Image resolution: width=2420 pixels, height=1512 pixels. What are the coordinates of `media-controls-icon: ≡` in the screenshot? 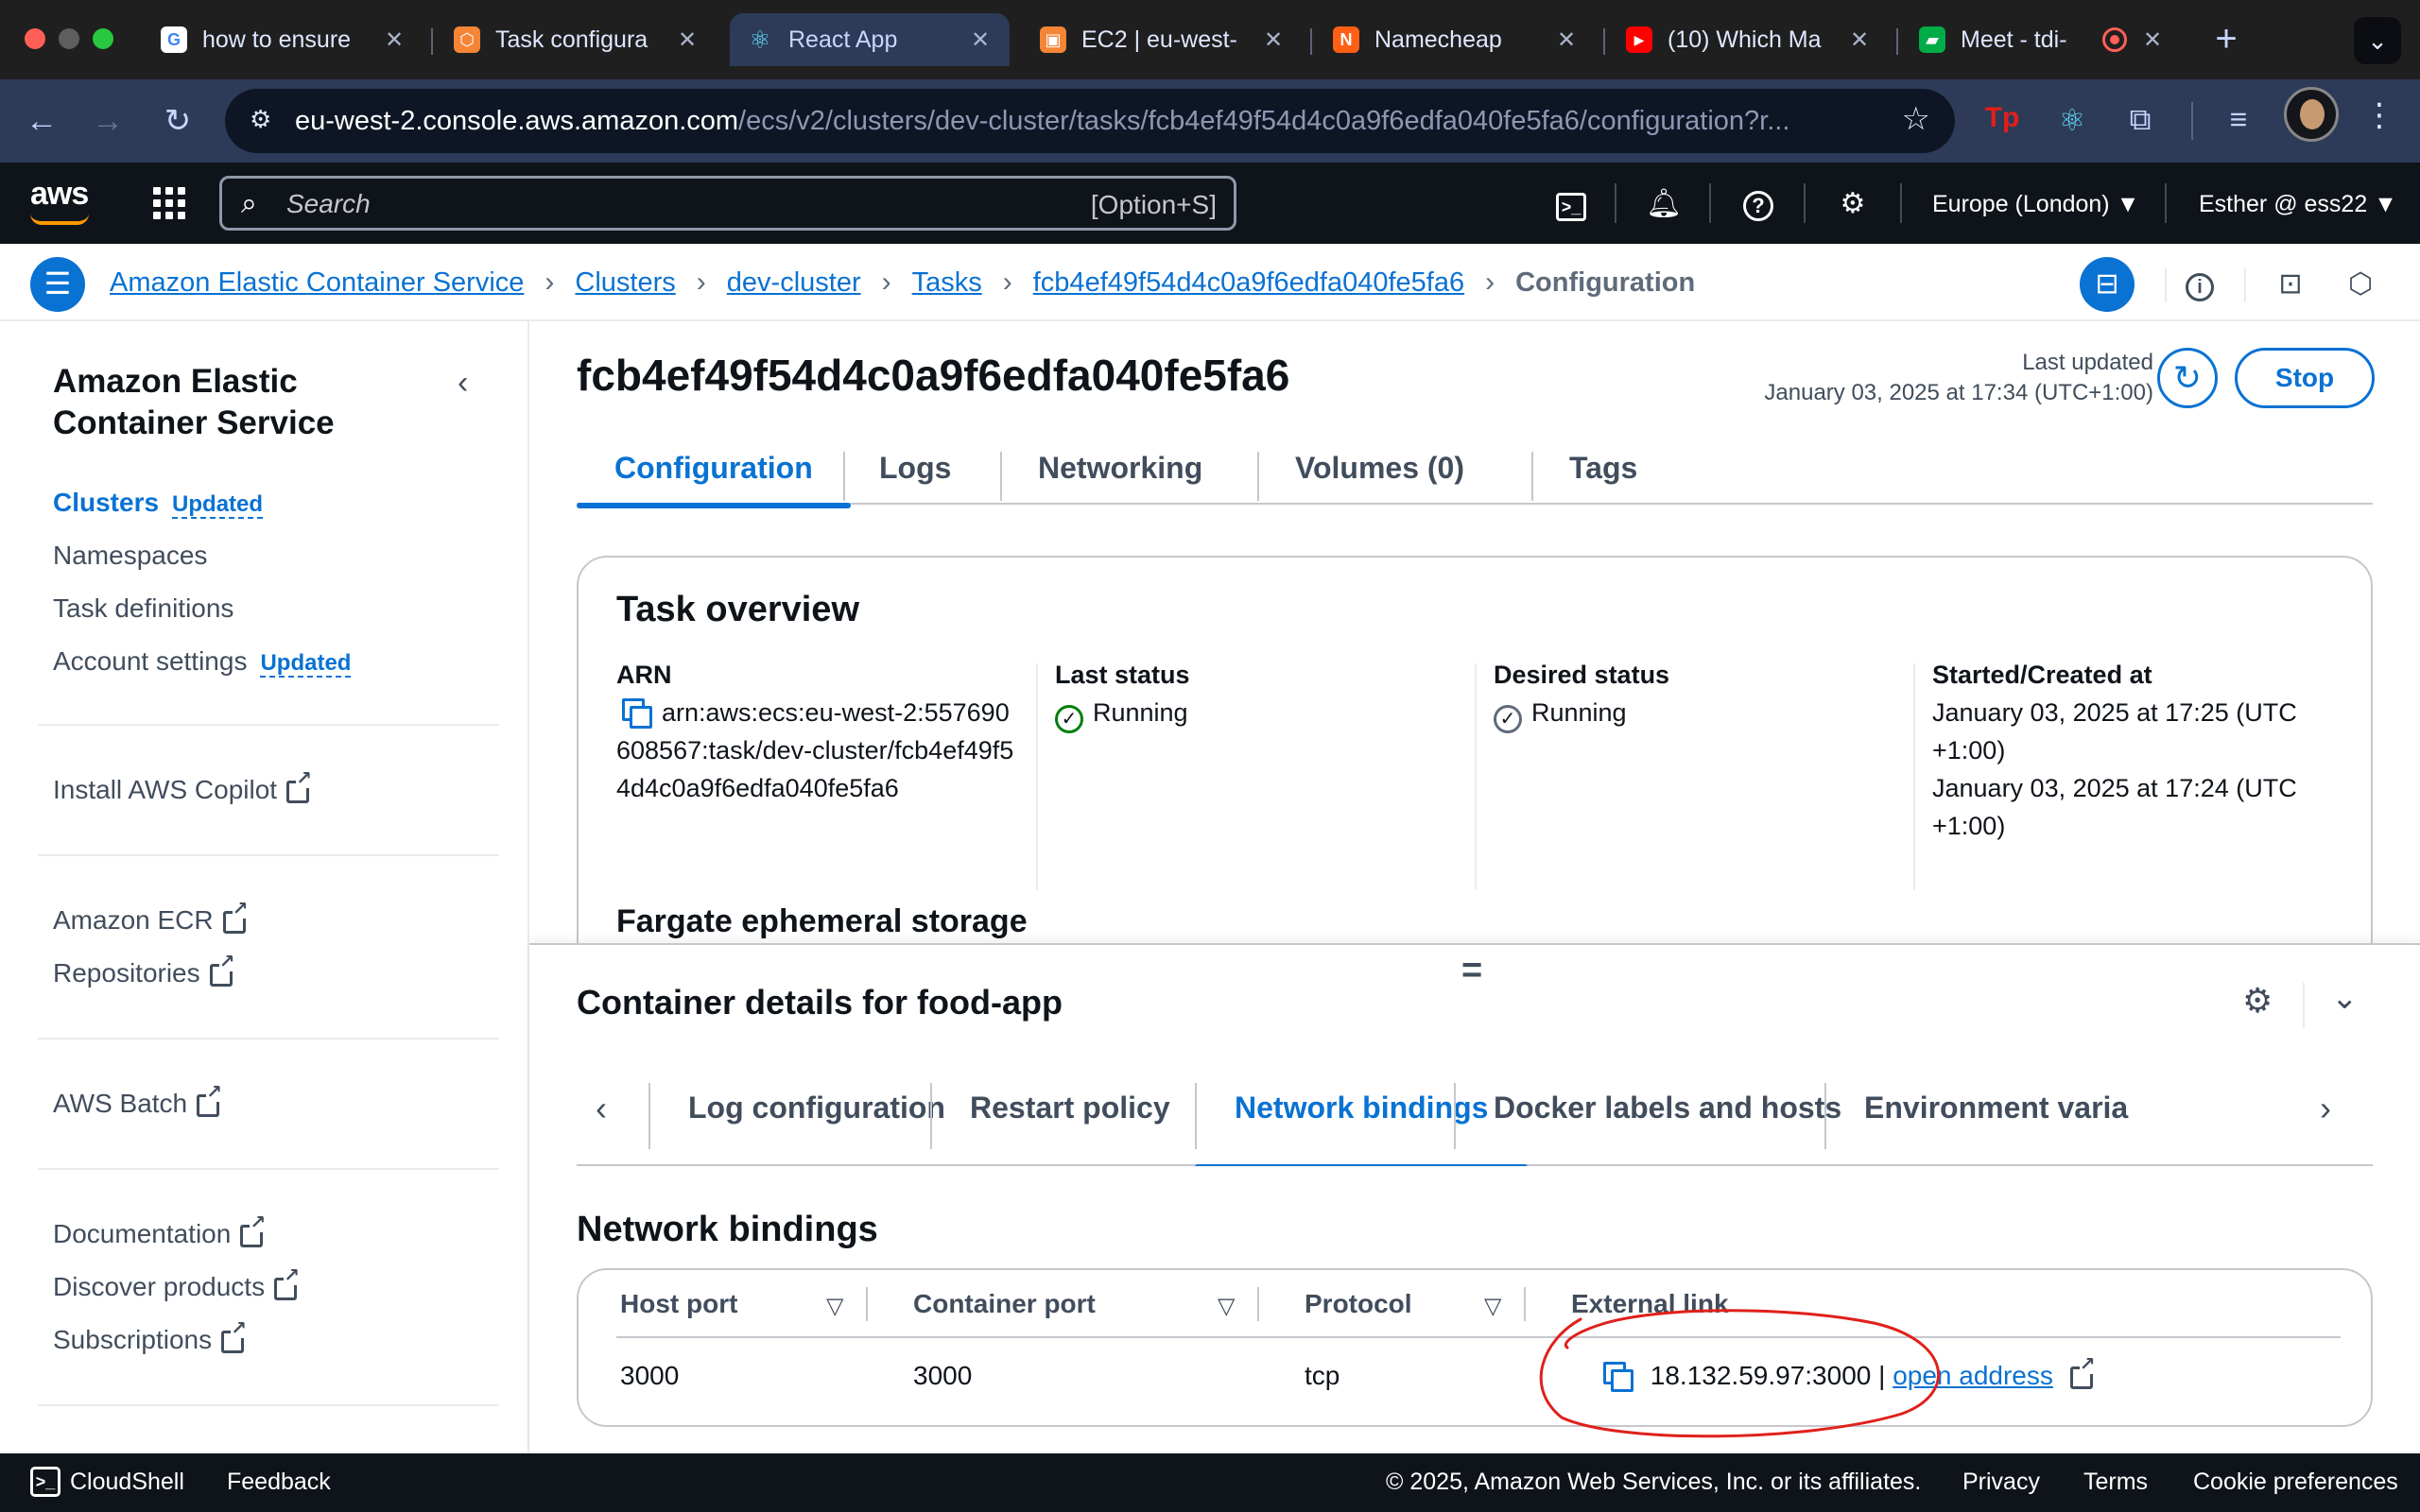 It's located at (2238, 119).